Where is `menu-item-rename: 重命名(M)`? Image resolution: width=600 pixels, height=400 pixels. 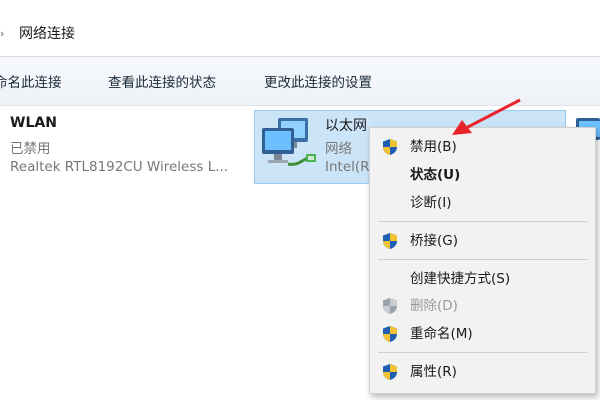
menu-item-rename: 重命名(M) is located at coordinates (482, 334).